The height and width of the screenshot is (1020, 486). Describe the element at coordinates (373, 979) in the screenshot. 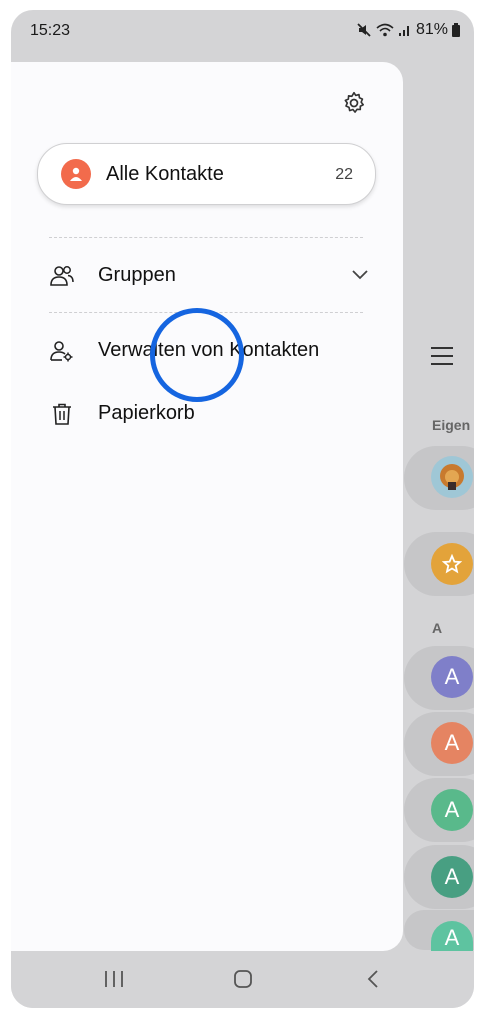

I see `back-icon` at that location.